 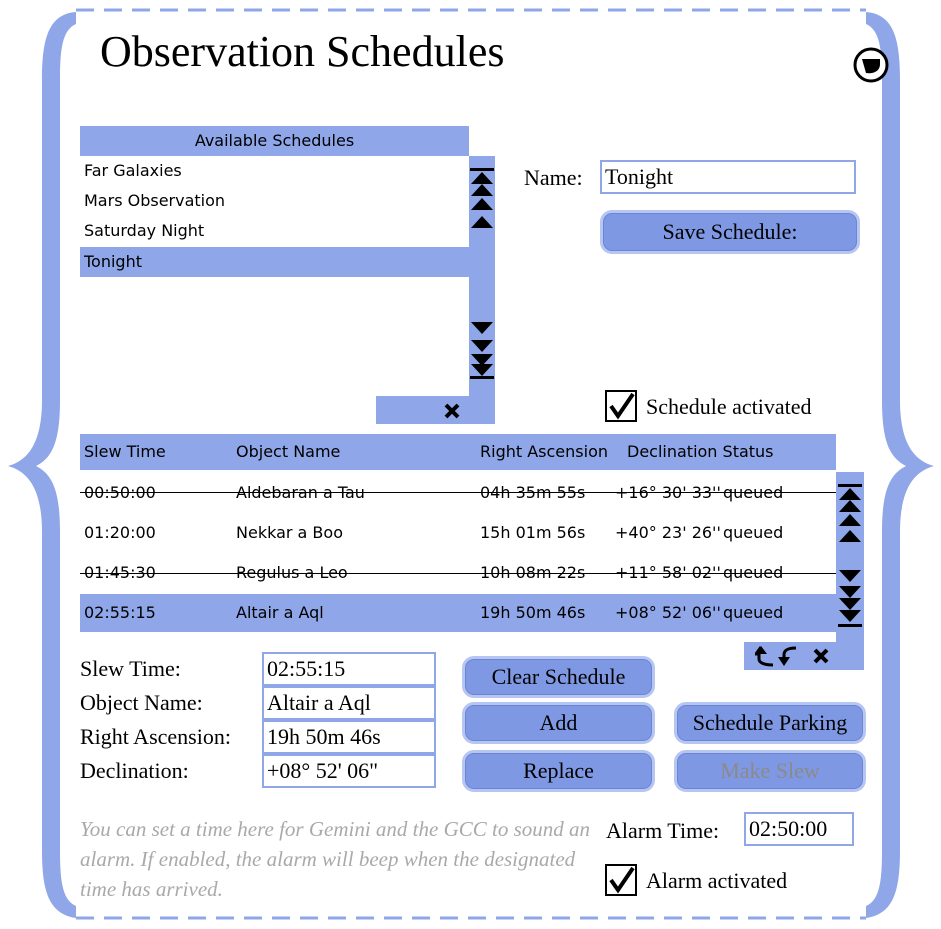 I want to click on alarm-activated-checkbox, so click(x=621, y=880).